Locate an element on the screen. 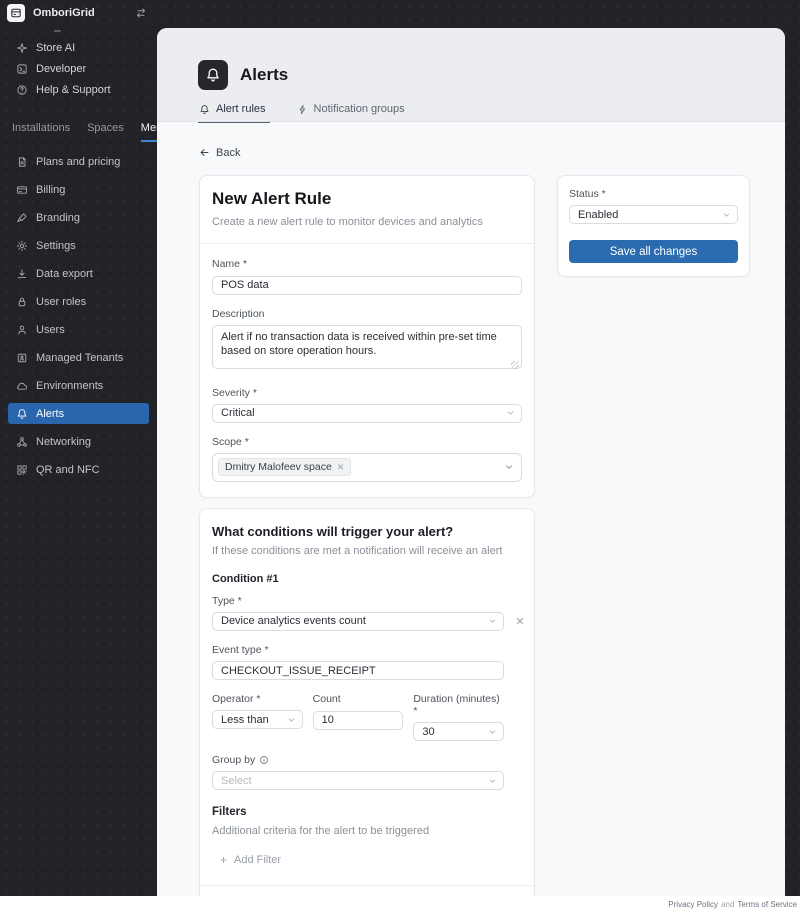  sidebar-tab-installations: Installations is located at coordinates (41, 132).